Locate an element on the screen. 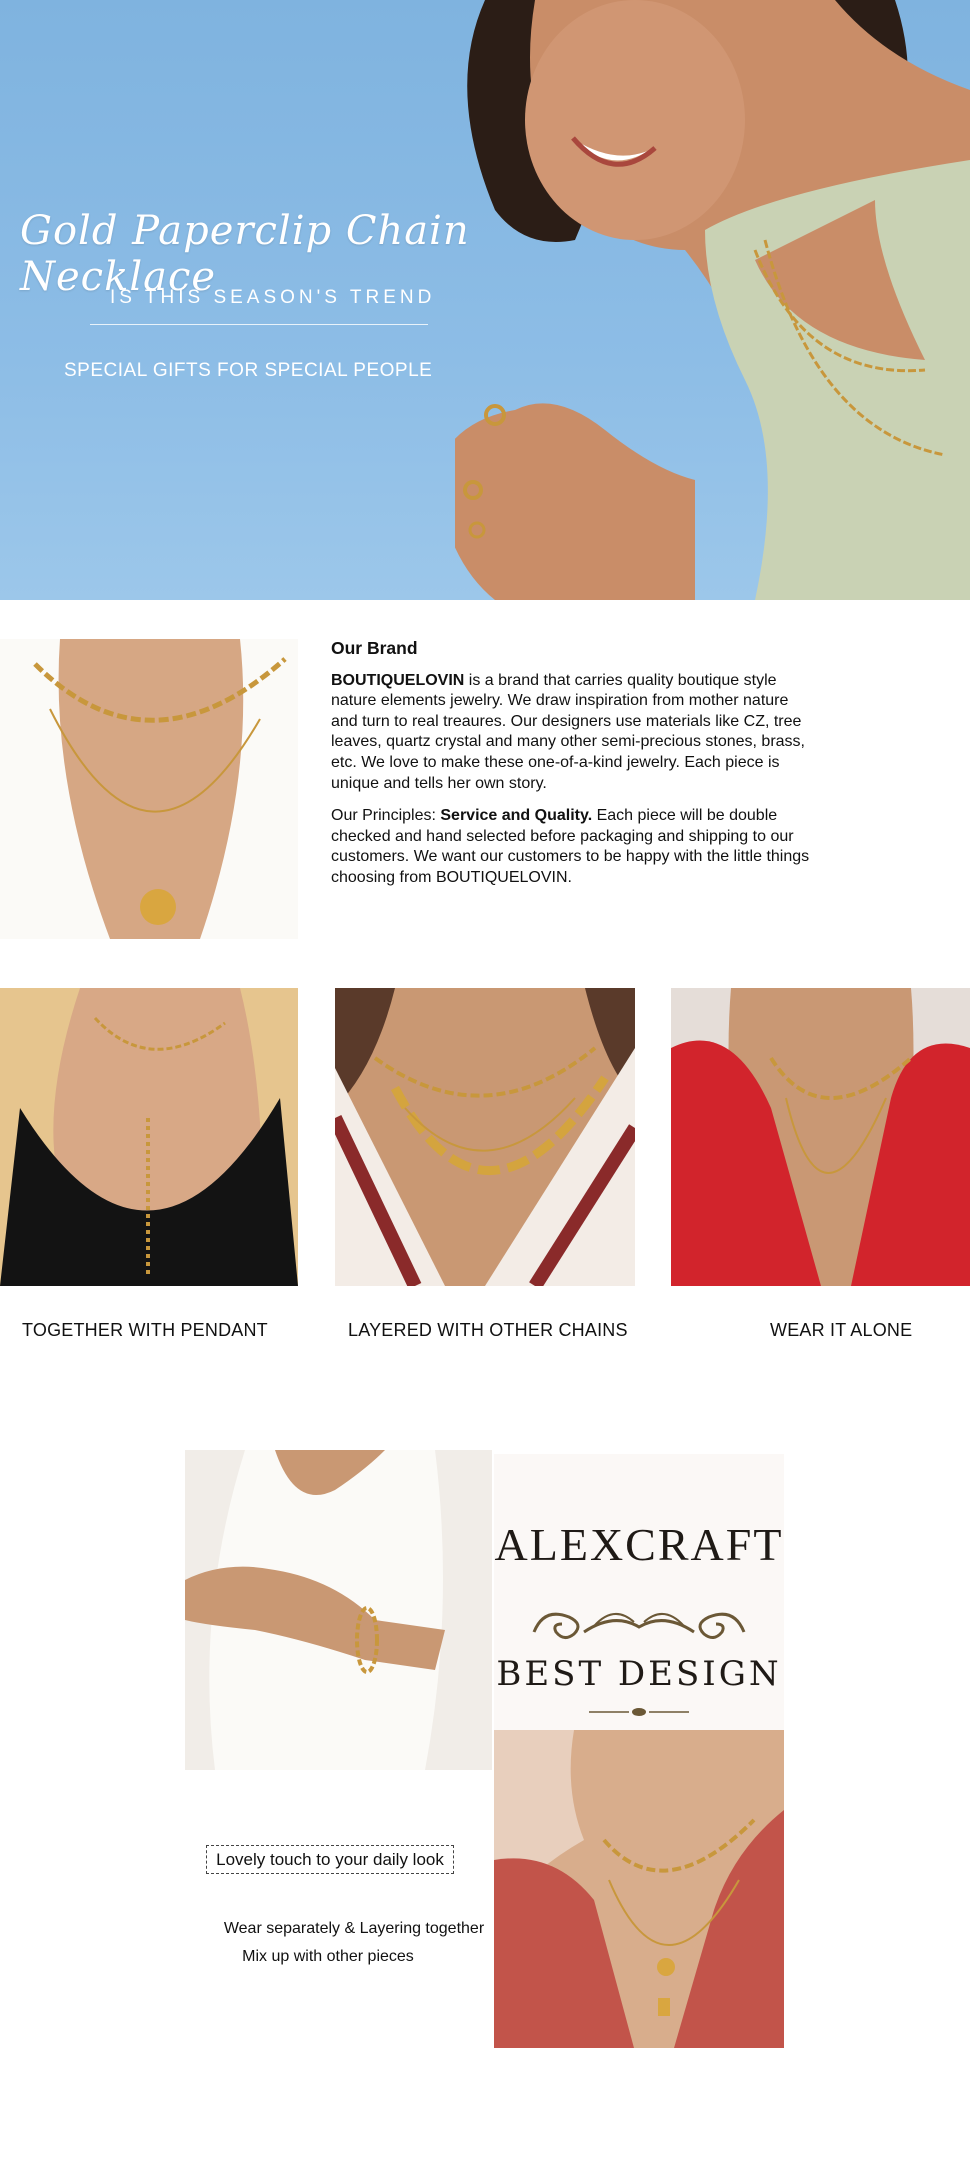 The height and width of the screenshot is (2174, 970). caption-together-with-pendant: TOGETHER WITH PENDANT is located at coordinates (145, 1330).